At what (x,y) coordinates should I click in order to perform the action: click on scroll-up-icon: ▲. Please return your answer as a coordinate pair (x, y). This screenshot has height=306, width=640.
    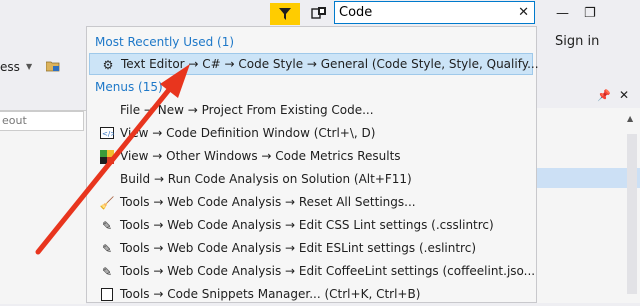
    Looking at the image, I should click on (630, 118).